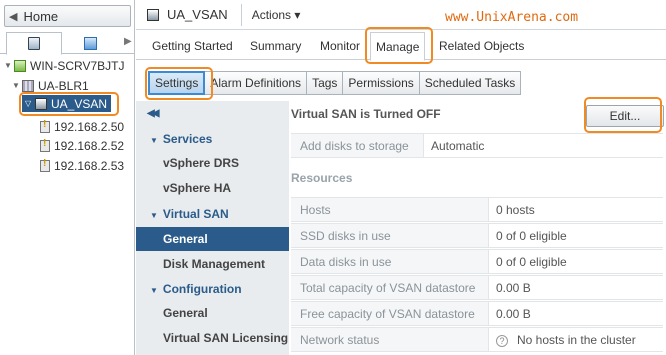  I want to click on property-key: Hosts, so click(390, 209).